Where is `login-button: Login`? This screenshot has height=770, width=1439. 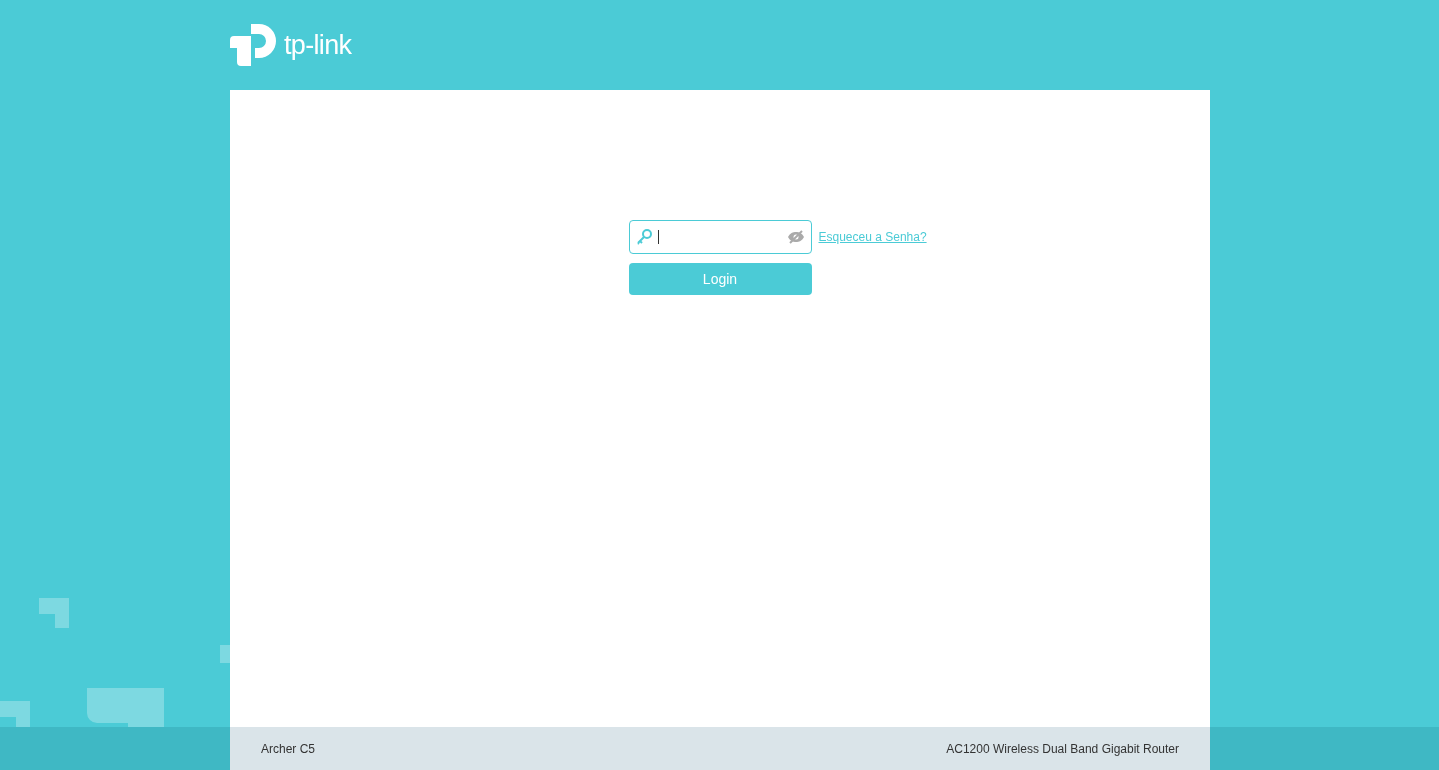 login-button: Login is located at coordinates (720, 279).